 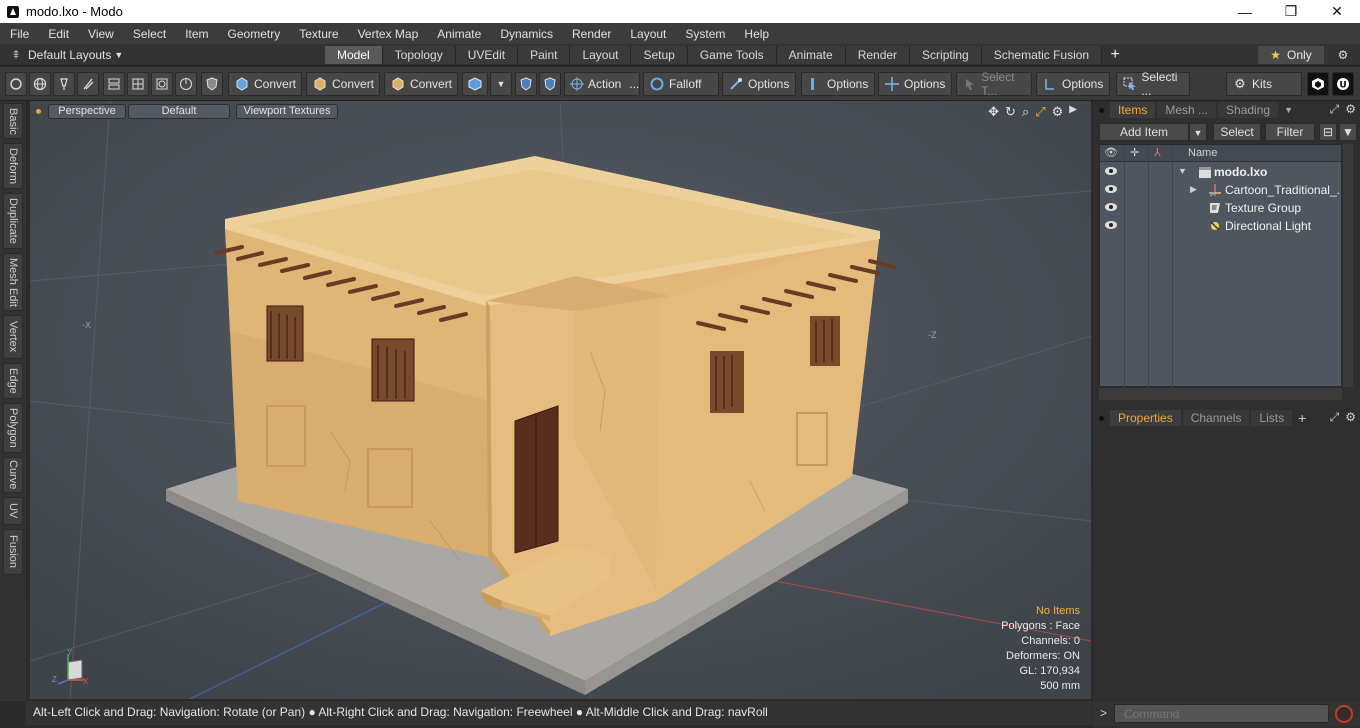 I want to click on cube-dropdown-button: ▼, so click(x=501, y=84).